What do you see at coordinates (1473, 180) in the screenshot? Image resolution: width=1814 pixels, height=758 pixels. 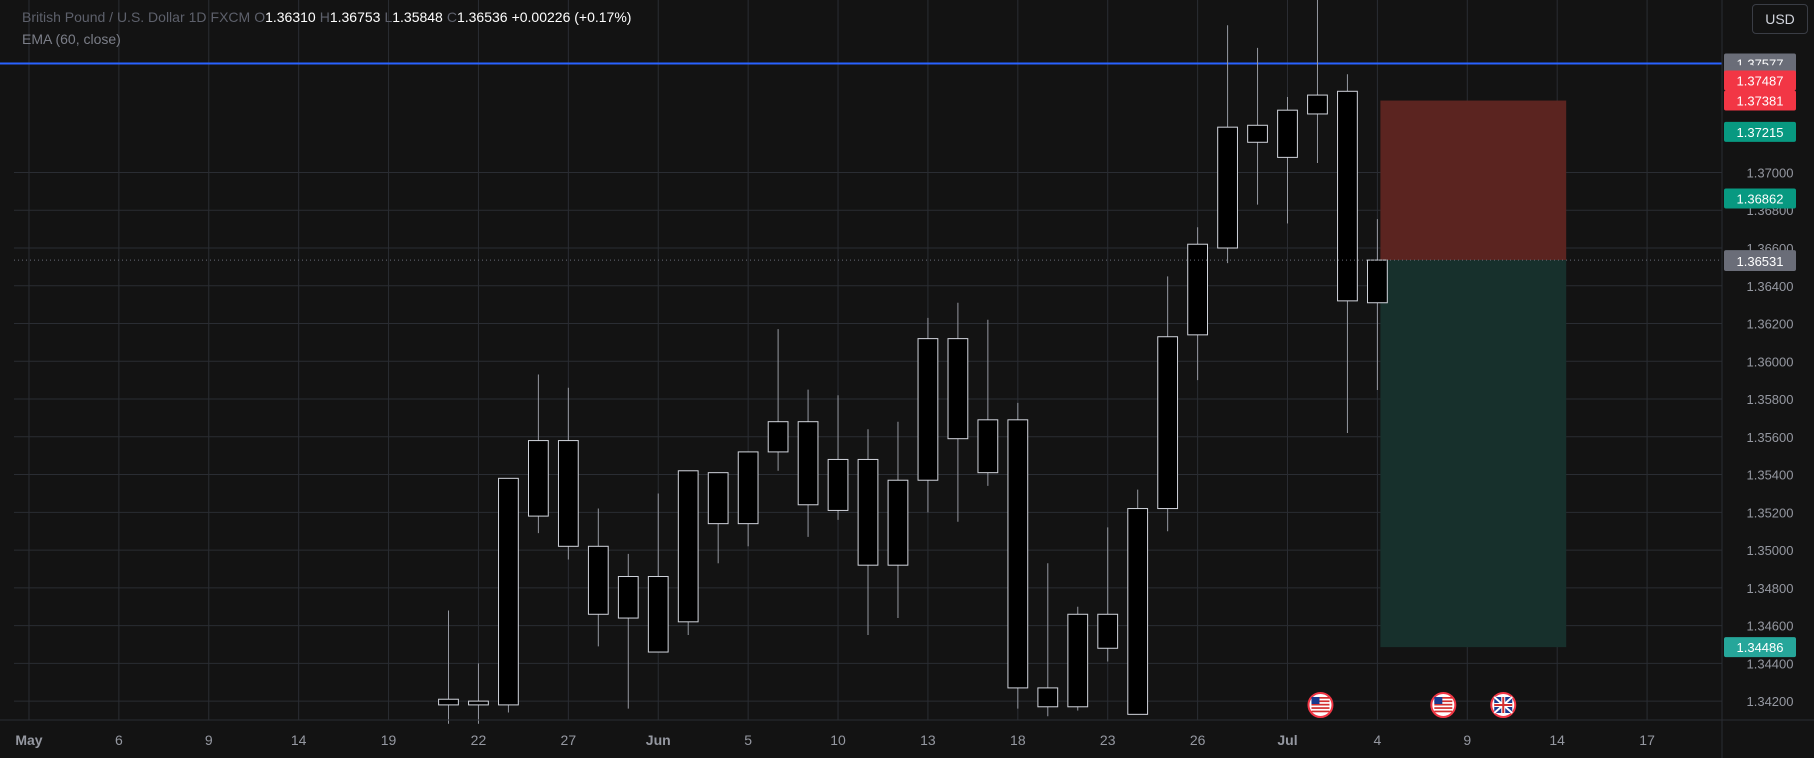 I see `stop-loss-zone` at bounding box center [1473, 180].